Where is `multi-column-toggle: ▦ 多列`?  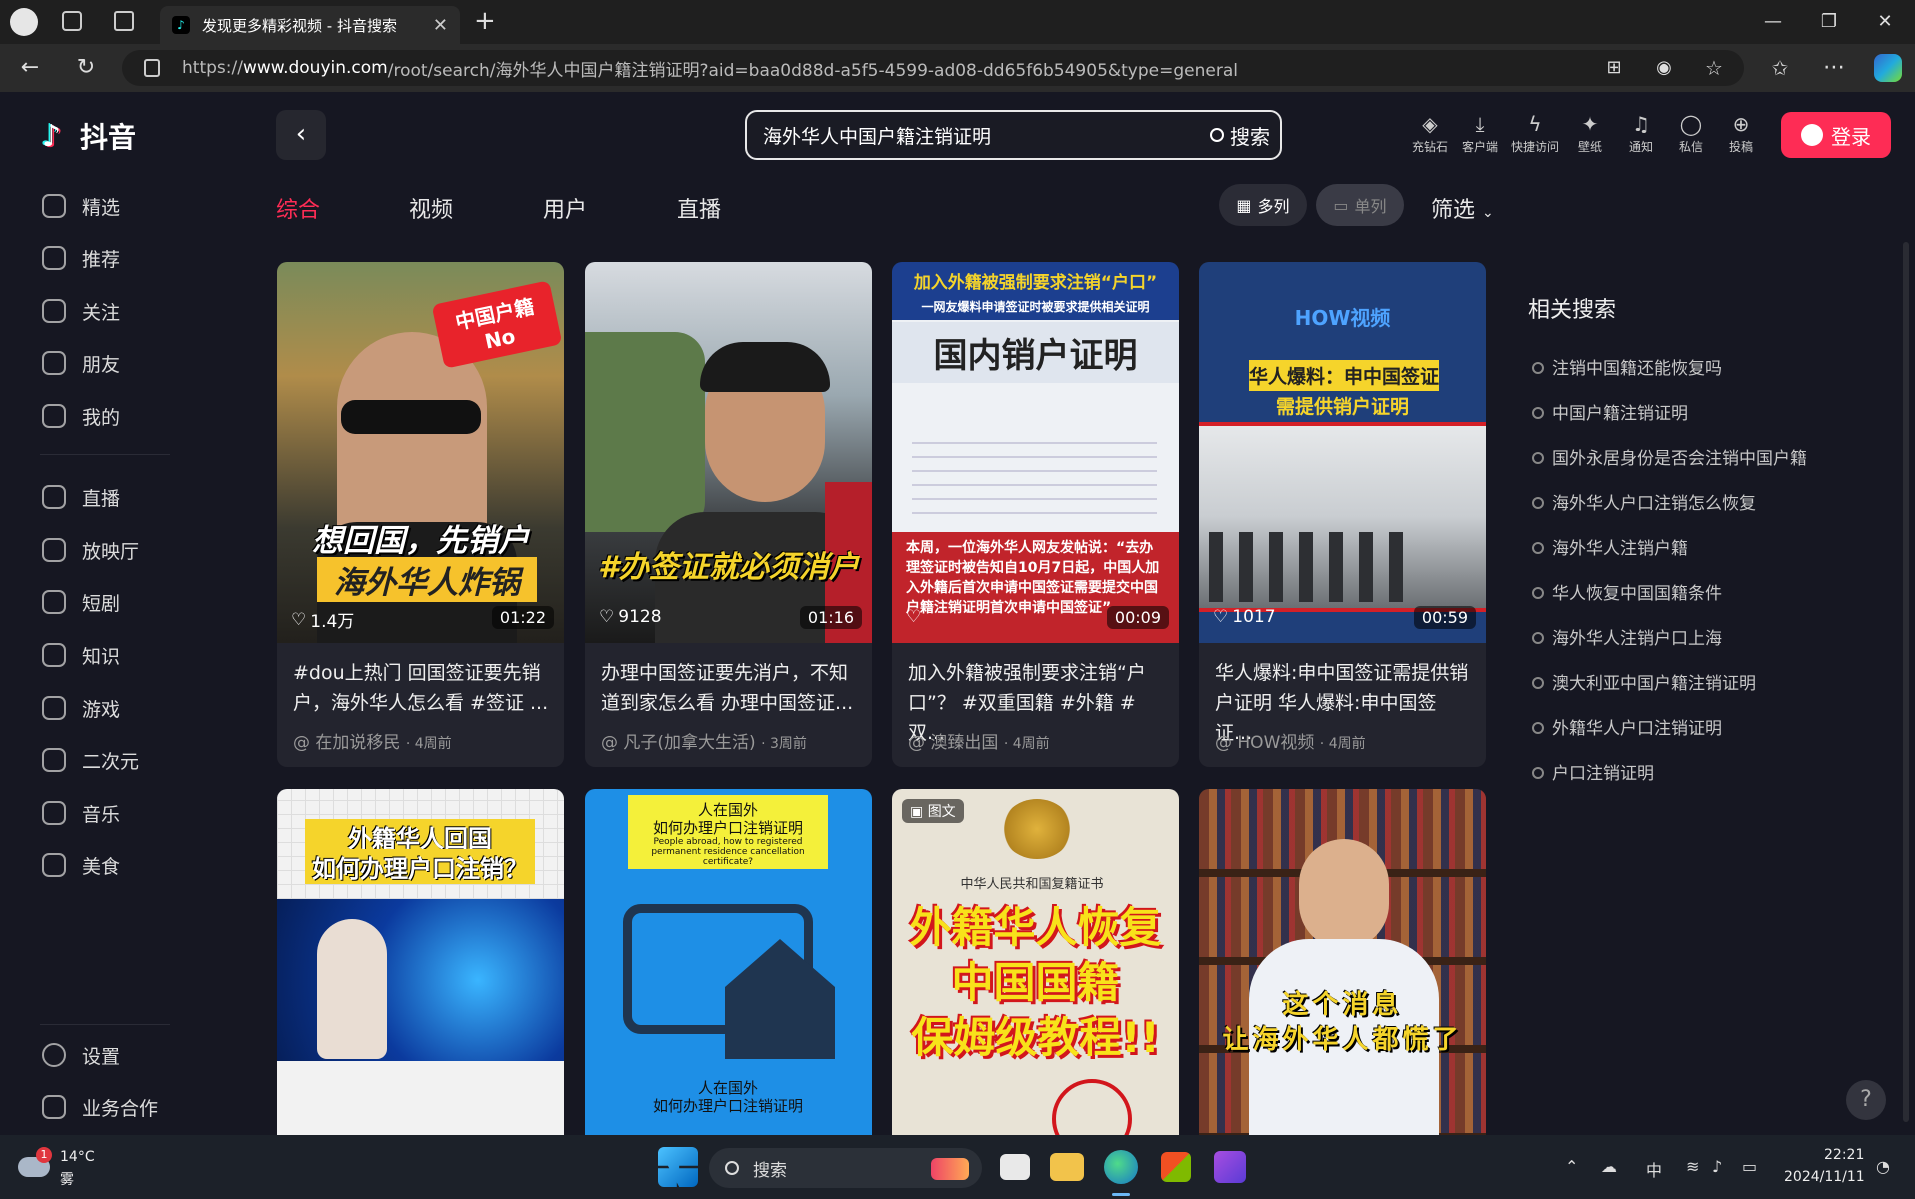
multi-column-toggle: ▦ 多列 is located at coordinates (1263, 205).